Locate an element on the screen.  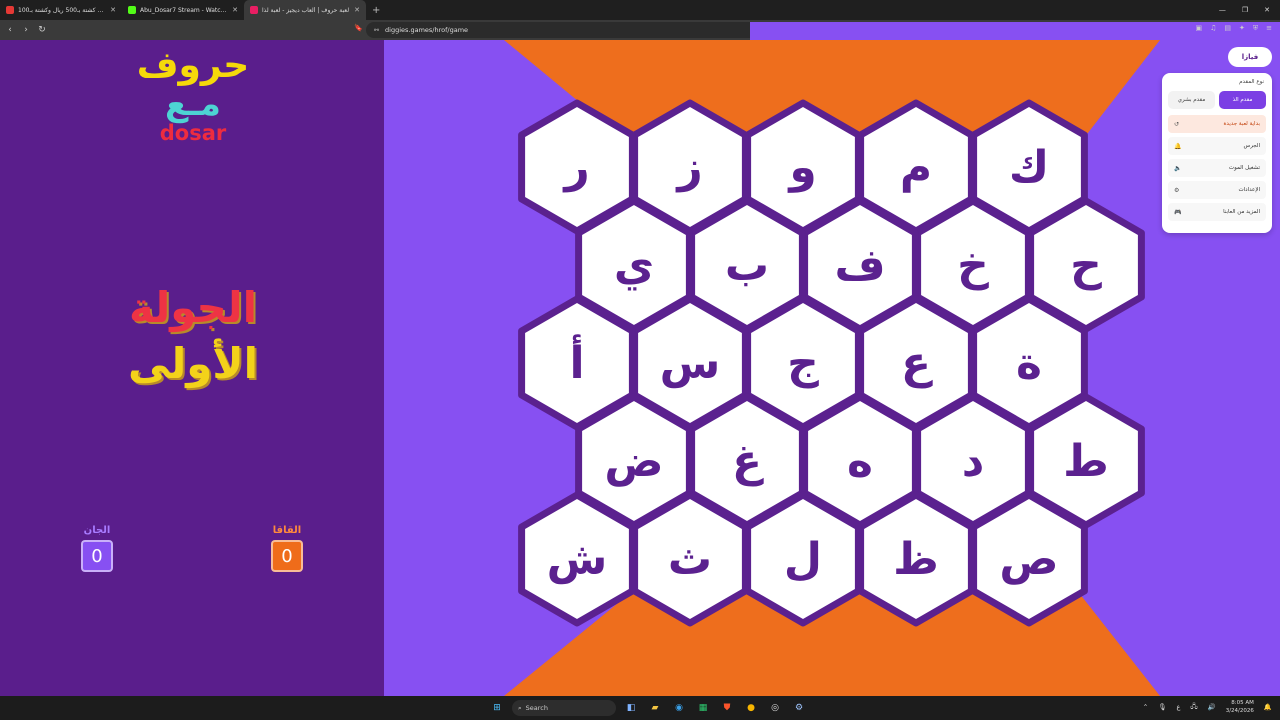
minimize-icon: — is located at coordinates (1222, 10).